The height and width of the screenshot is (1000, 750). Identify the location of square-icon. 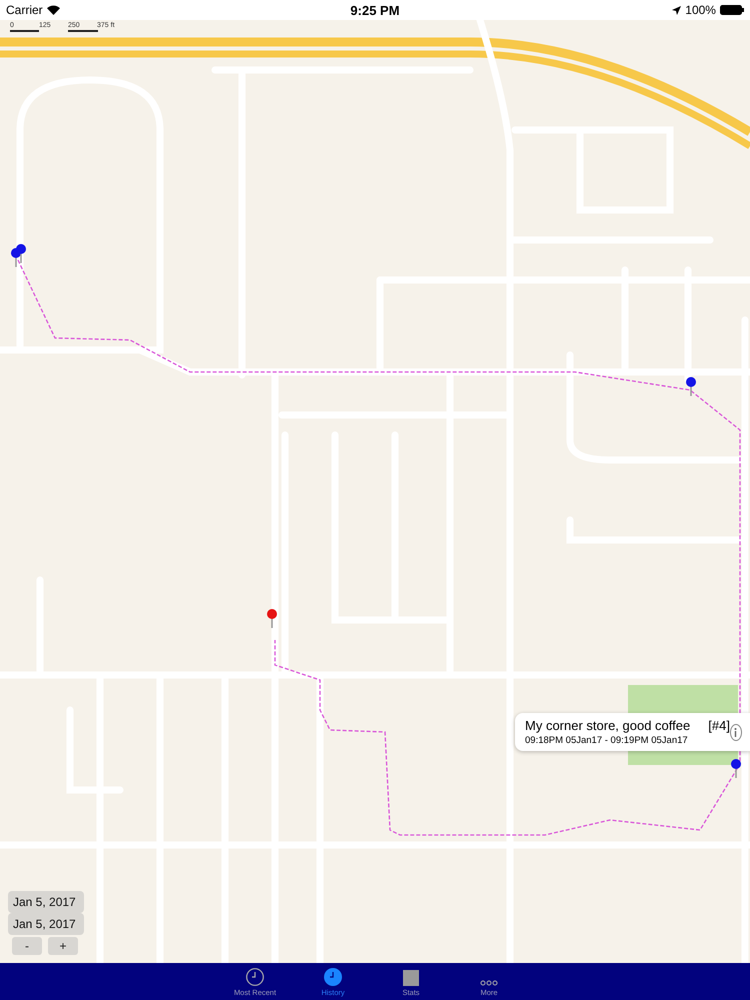
(411, 978).